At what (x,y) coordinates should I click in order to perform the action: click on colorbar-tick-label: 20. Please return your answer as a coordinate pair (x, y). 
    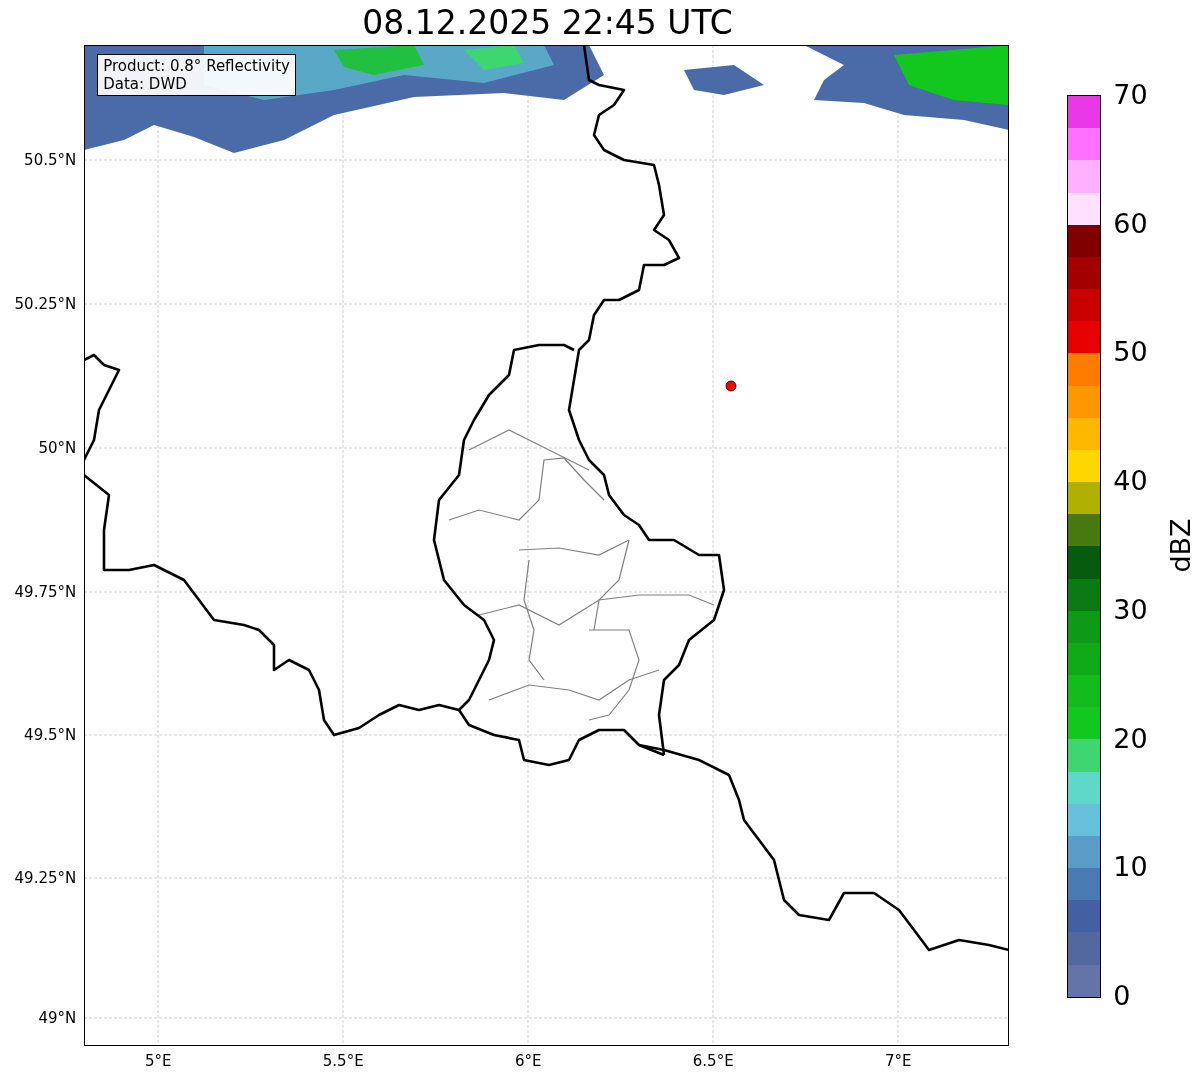
    Looking at the image, I should click on (1130, 738).